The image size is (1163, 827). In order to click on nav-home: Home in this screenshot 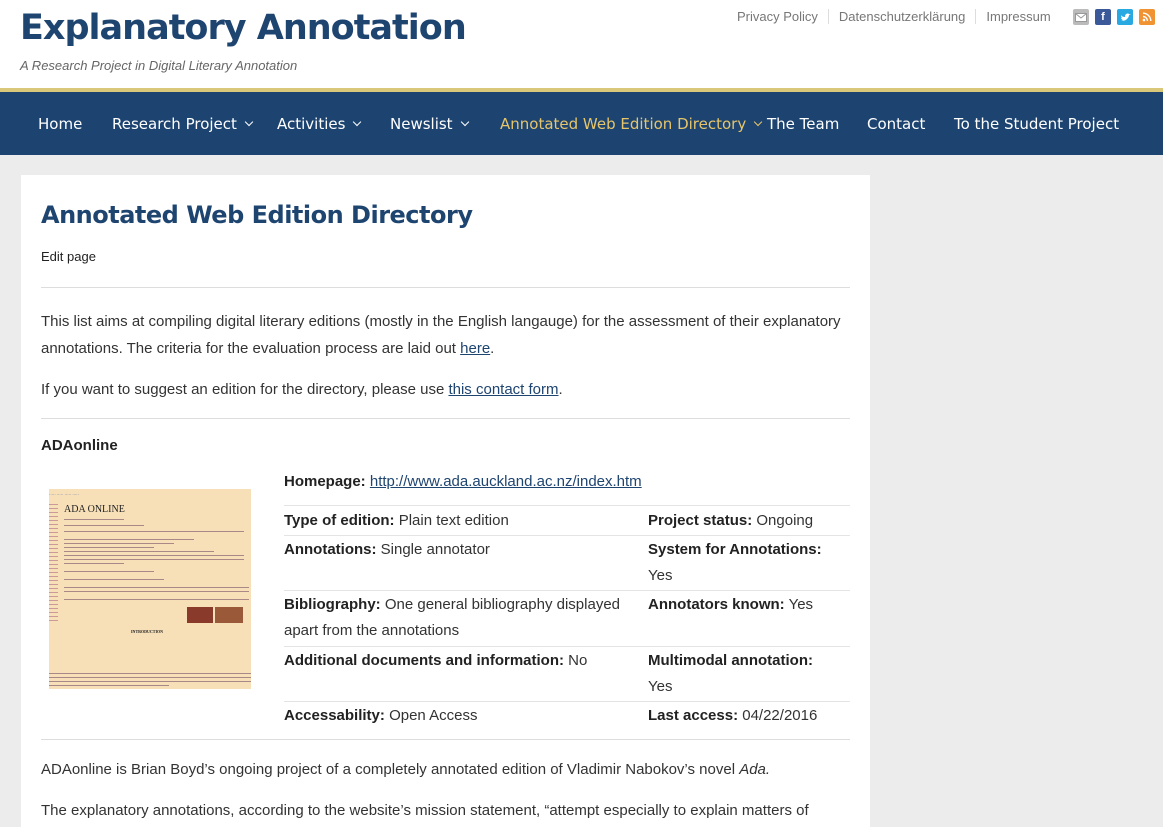, I will do `click(60, 123)`.